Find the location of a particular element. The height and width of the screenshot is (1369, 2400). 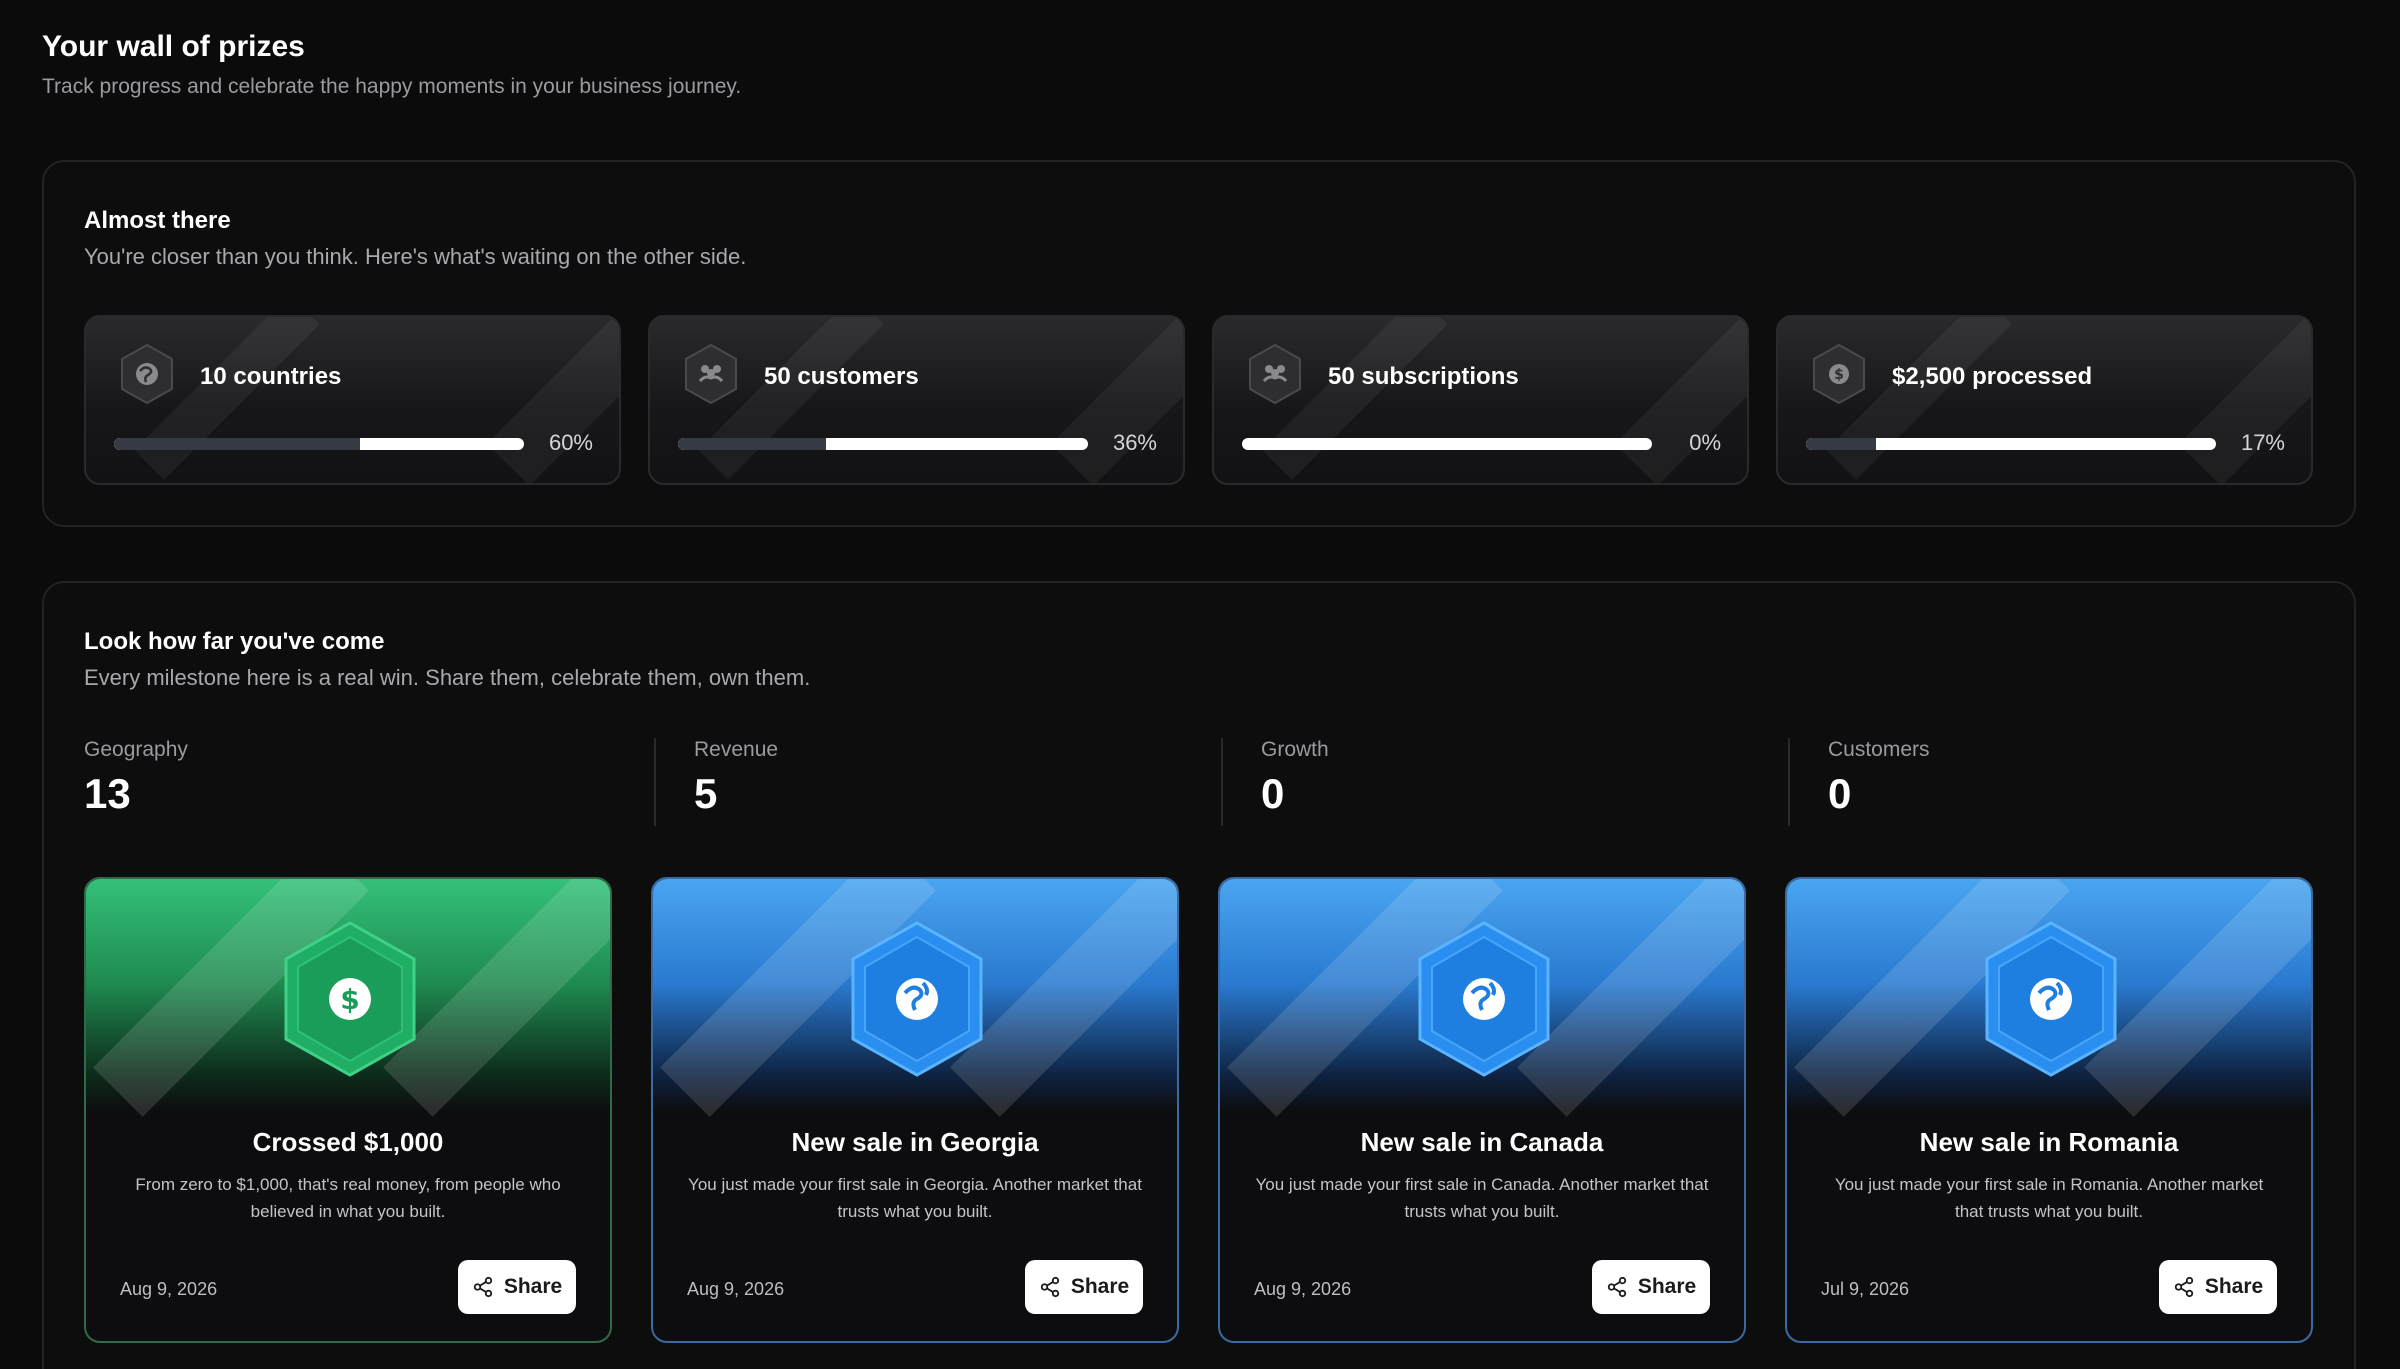

stat-label: Revenue is located at coordinates (736, 749).